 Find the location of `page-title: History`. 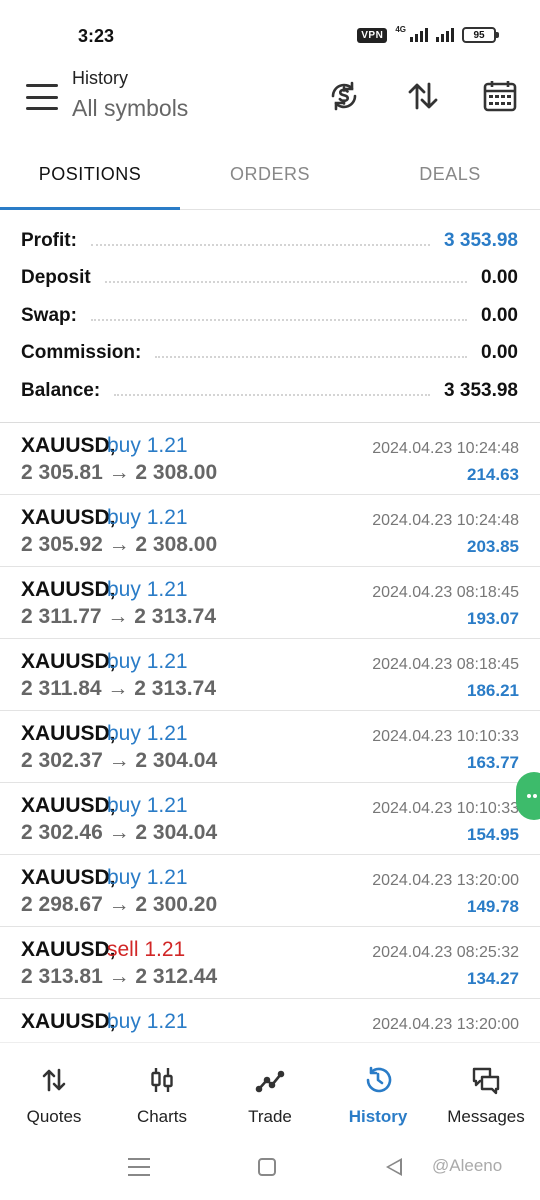

page-title: History is located at coordinates (100, 78).